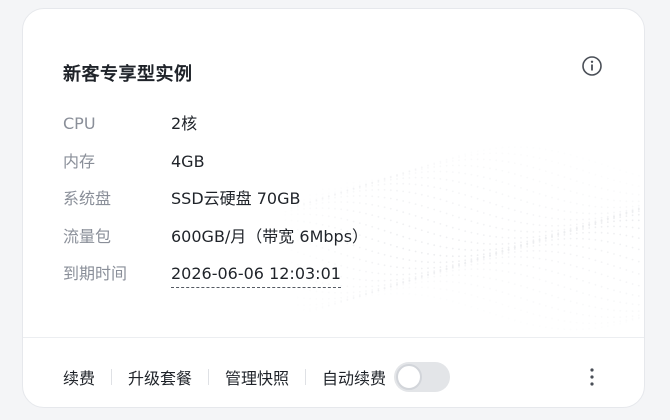  I want to click on footer-divider, so click(333, 337).